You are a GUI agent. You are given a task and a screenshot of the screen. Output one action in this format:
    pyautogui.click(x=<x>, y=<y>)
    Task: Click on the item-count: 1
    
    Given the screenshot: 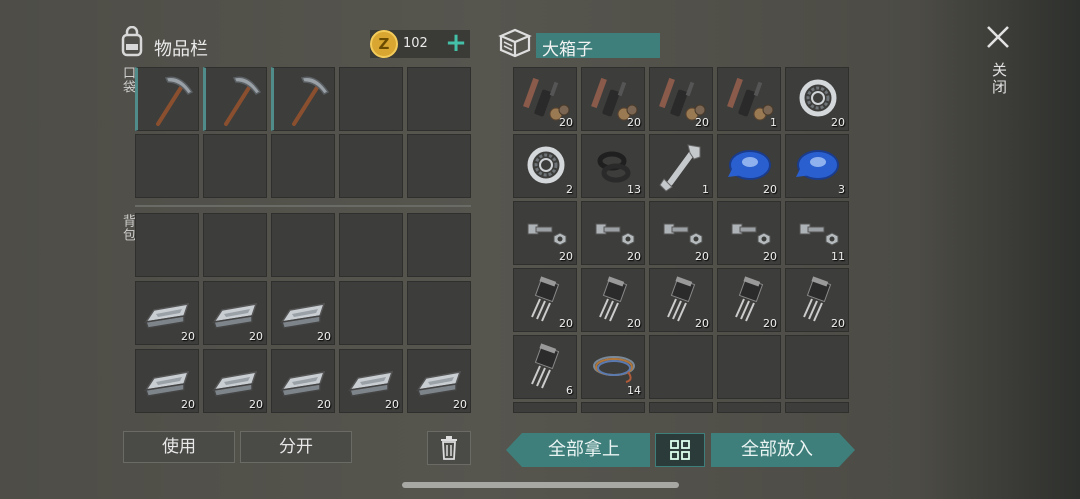 What is the action you would take?
    pyautogui.click(x=773, y=122)
    